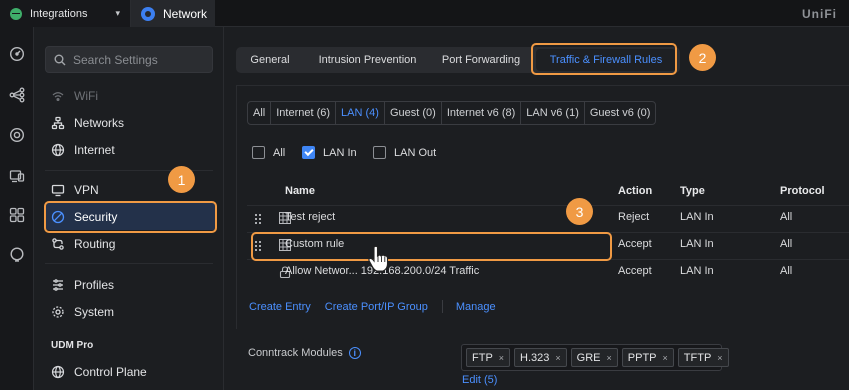 Image resolution: width=849 pixels, height=390 pixels. I want to click on sidebar-item-internet: Internet, so click(131, 149).